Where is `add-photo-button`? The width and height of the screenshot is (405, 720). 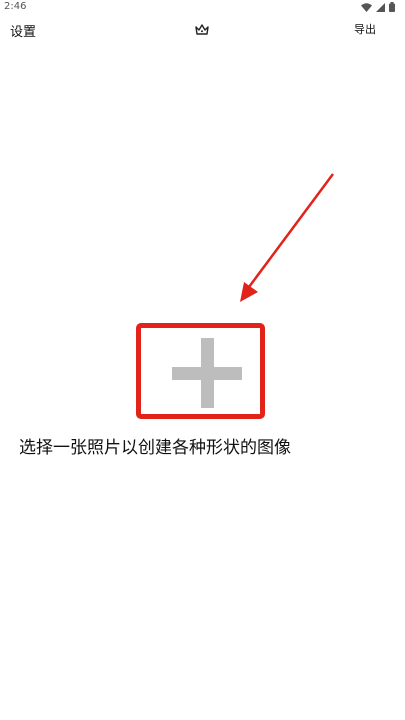
add-photo-button is located at coordinates (200, 371).